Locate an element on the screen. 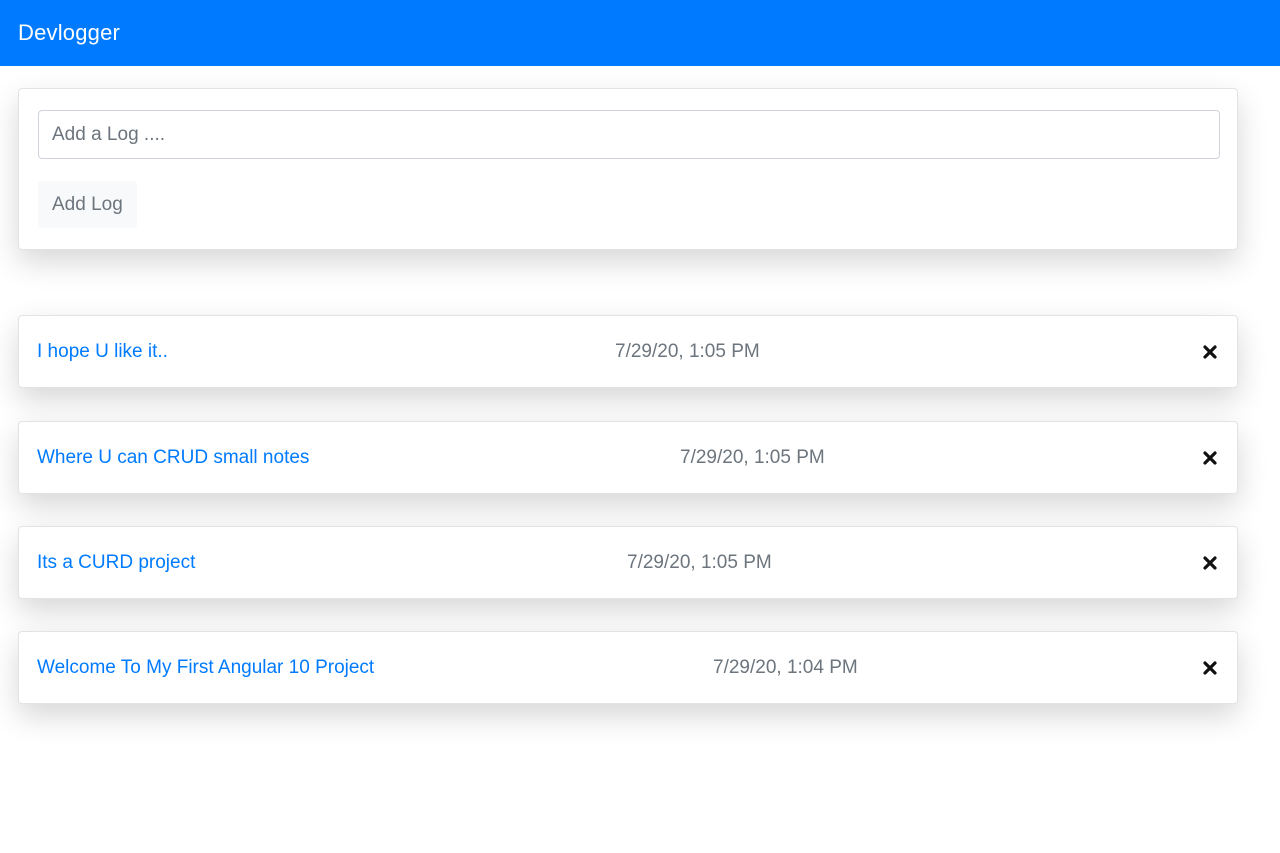 The width and height of the screenshot is (1280, 853). log-input is located at coordinates (629, 134).